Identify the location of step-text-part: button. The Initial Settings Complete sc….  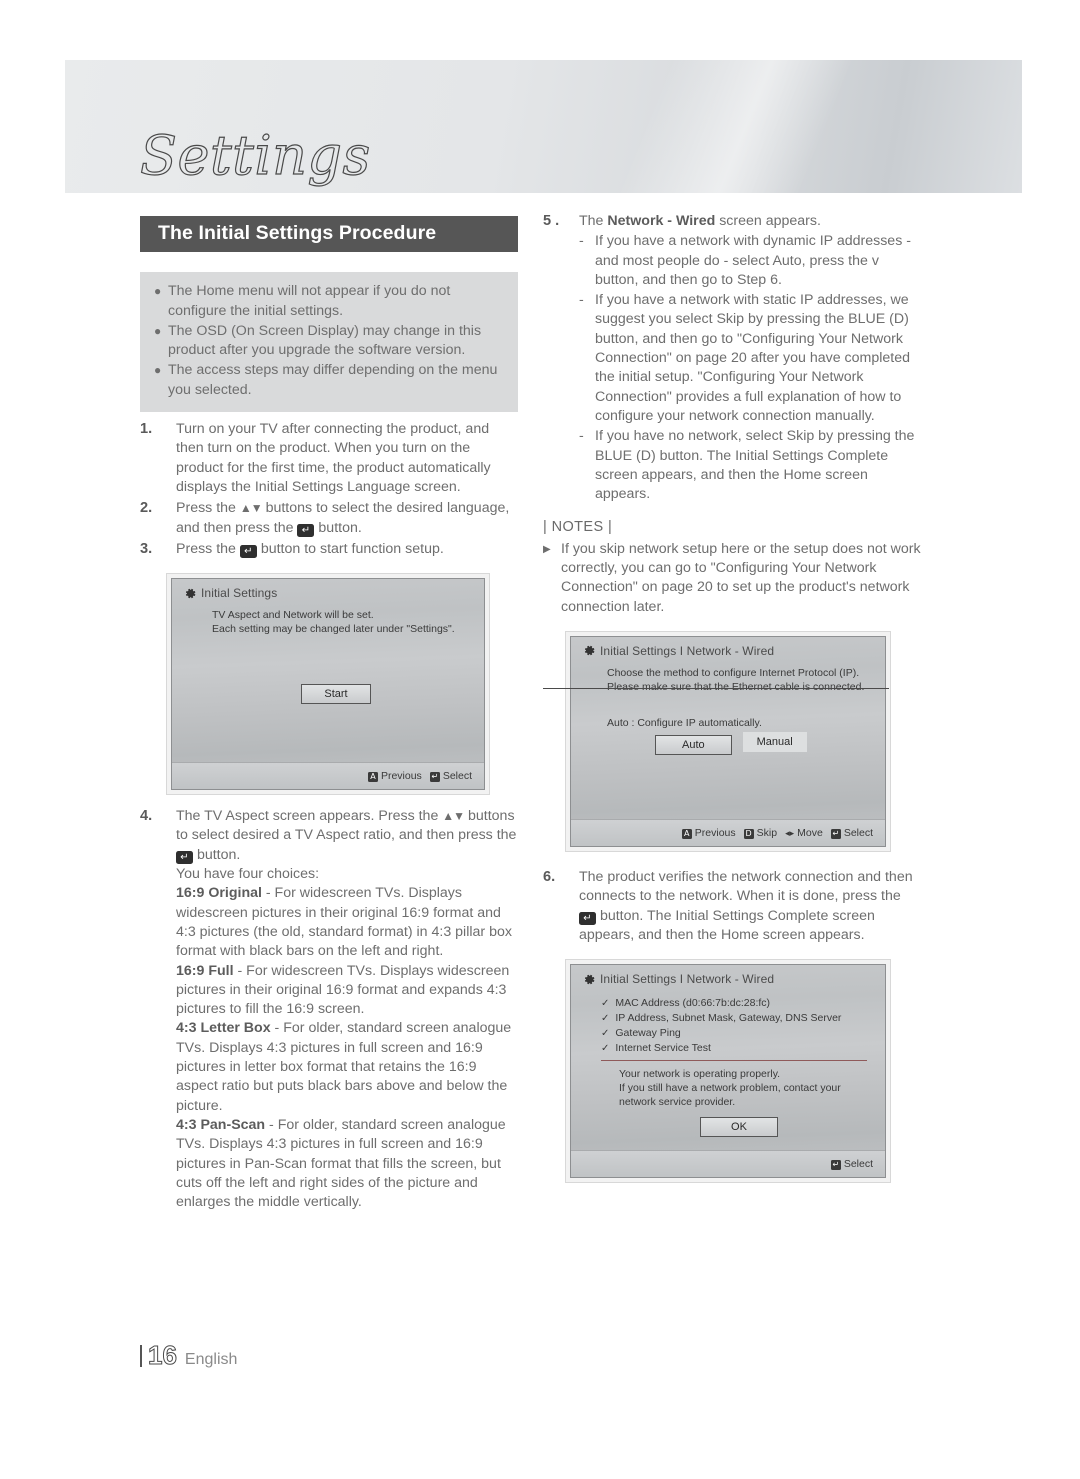
(727, 925).